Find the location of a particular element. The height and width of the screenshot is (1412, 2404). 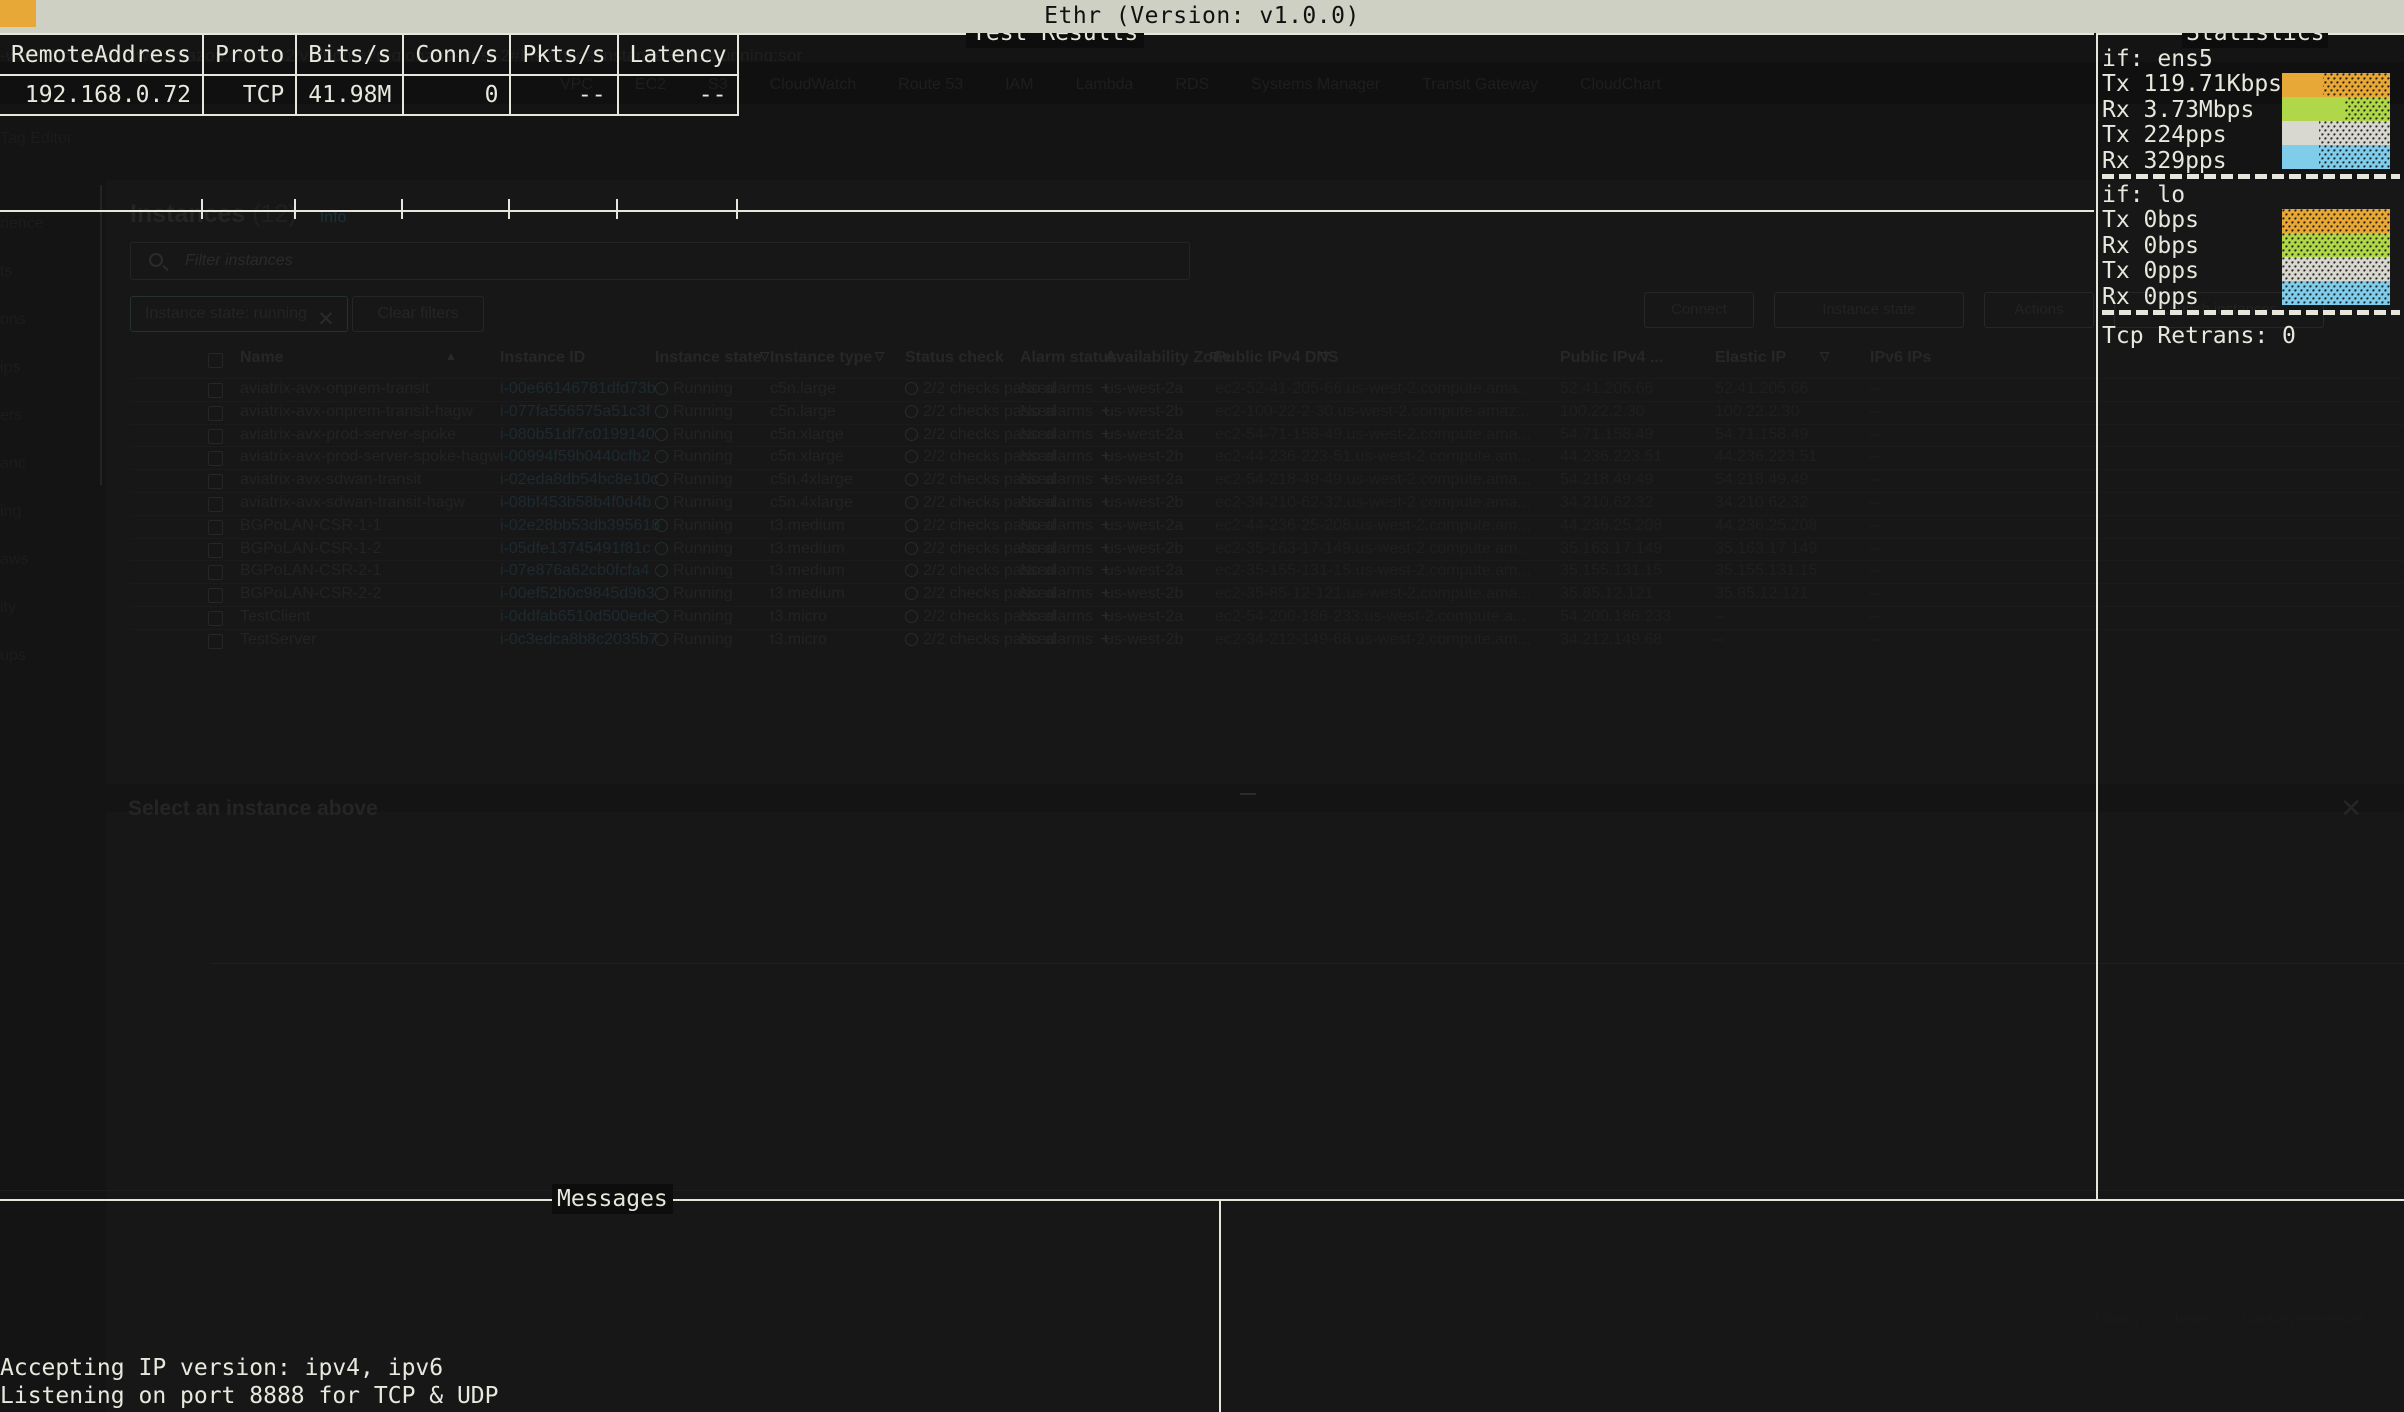

sidebar-item: ity is located at coordinates (50, 608).